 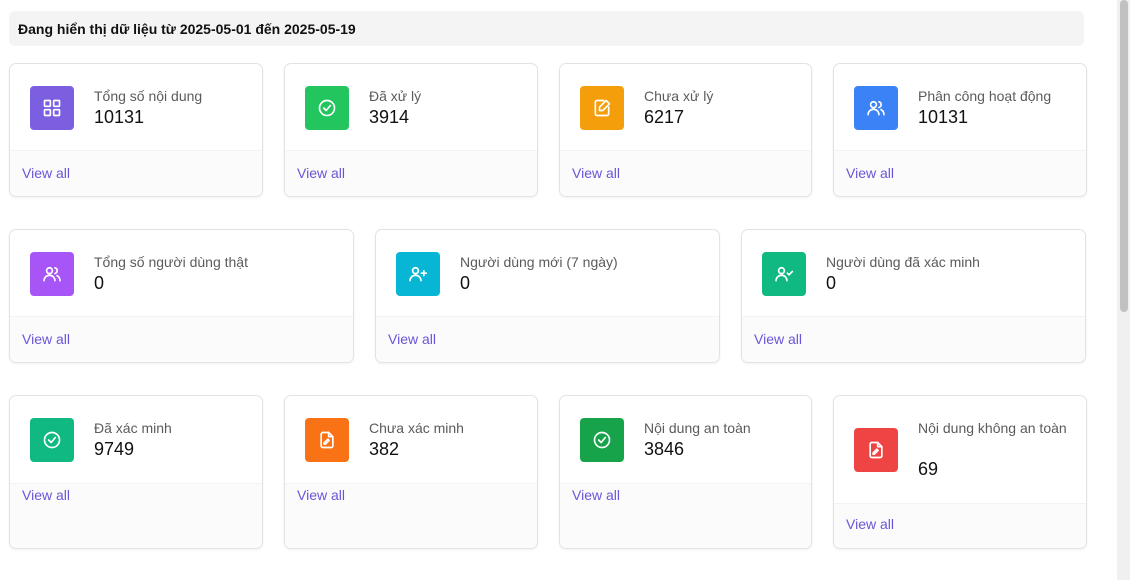 What do you see at coordinates (133, 428) in the screenshot?
I see `stat-label: Đã xác minh` at bounding box center [133, 428].